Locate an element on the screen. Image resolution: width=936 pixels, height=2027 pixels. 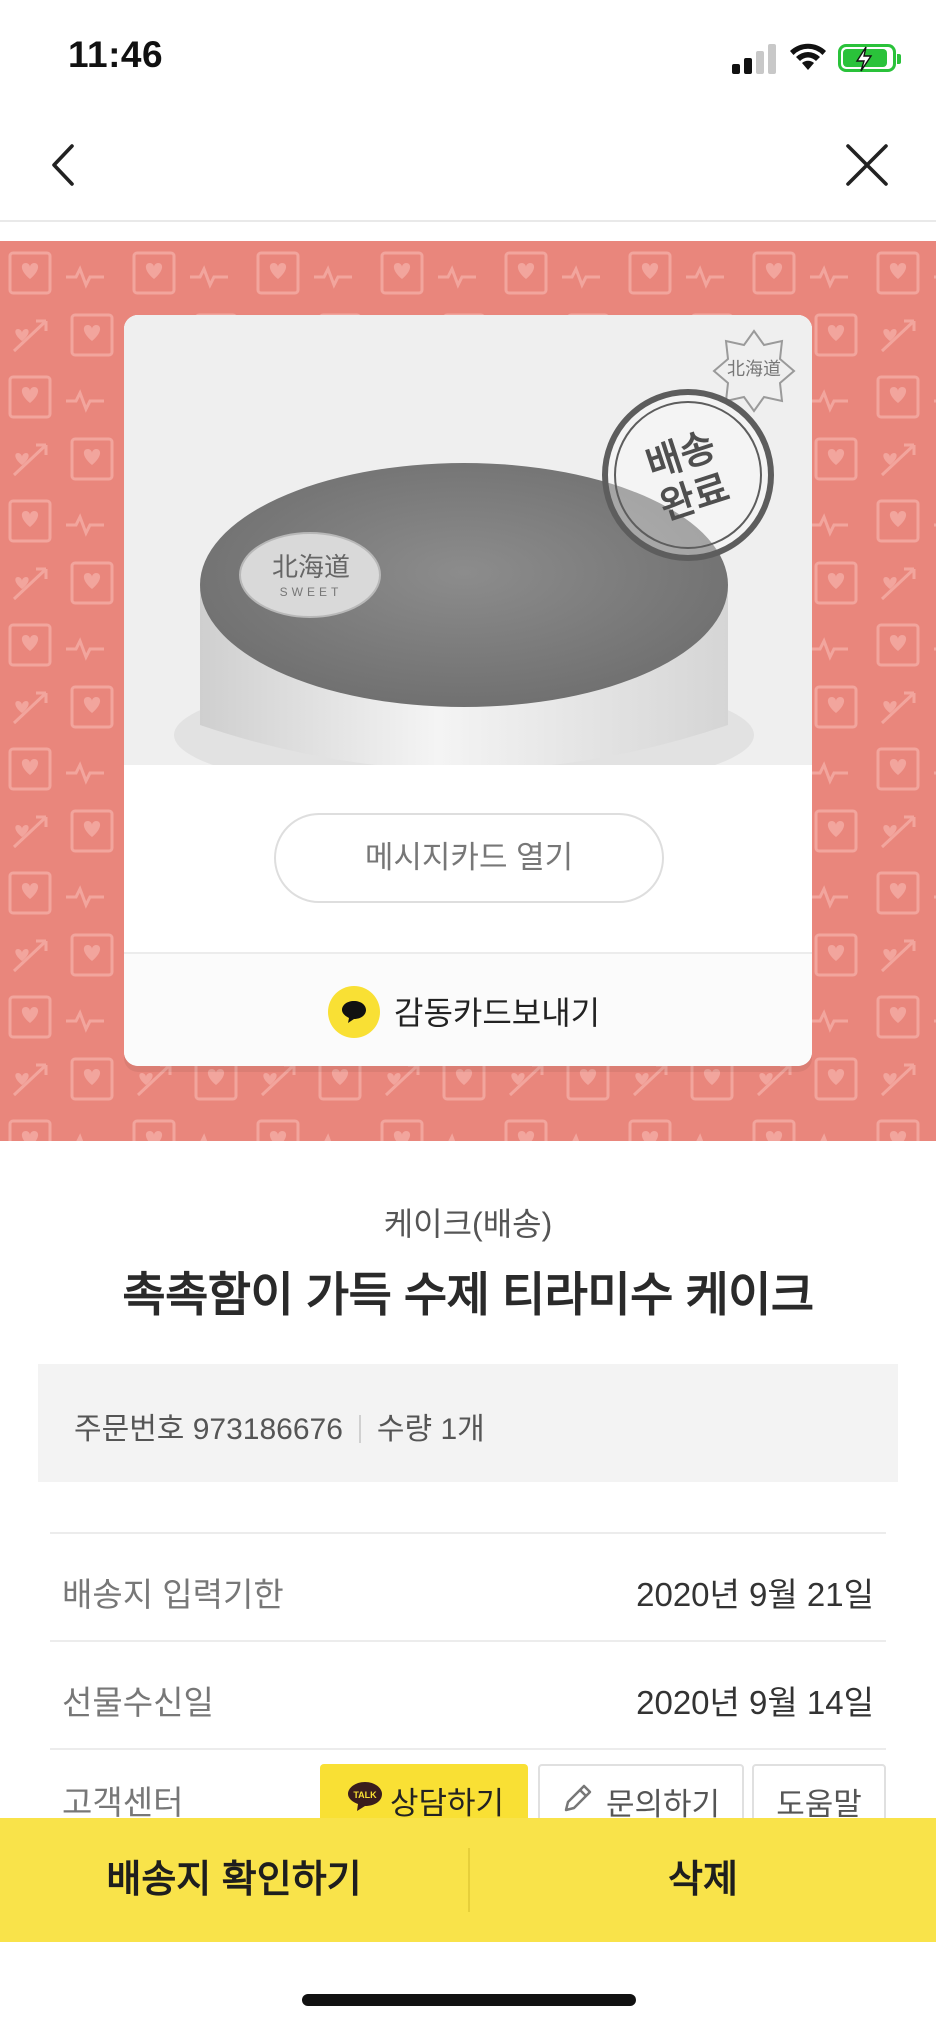
status-bar: 11:46 is located at coordinates (468, 55).